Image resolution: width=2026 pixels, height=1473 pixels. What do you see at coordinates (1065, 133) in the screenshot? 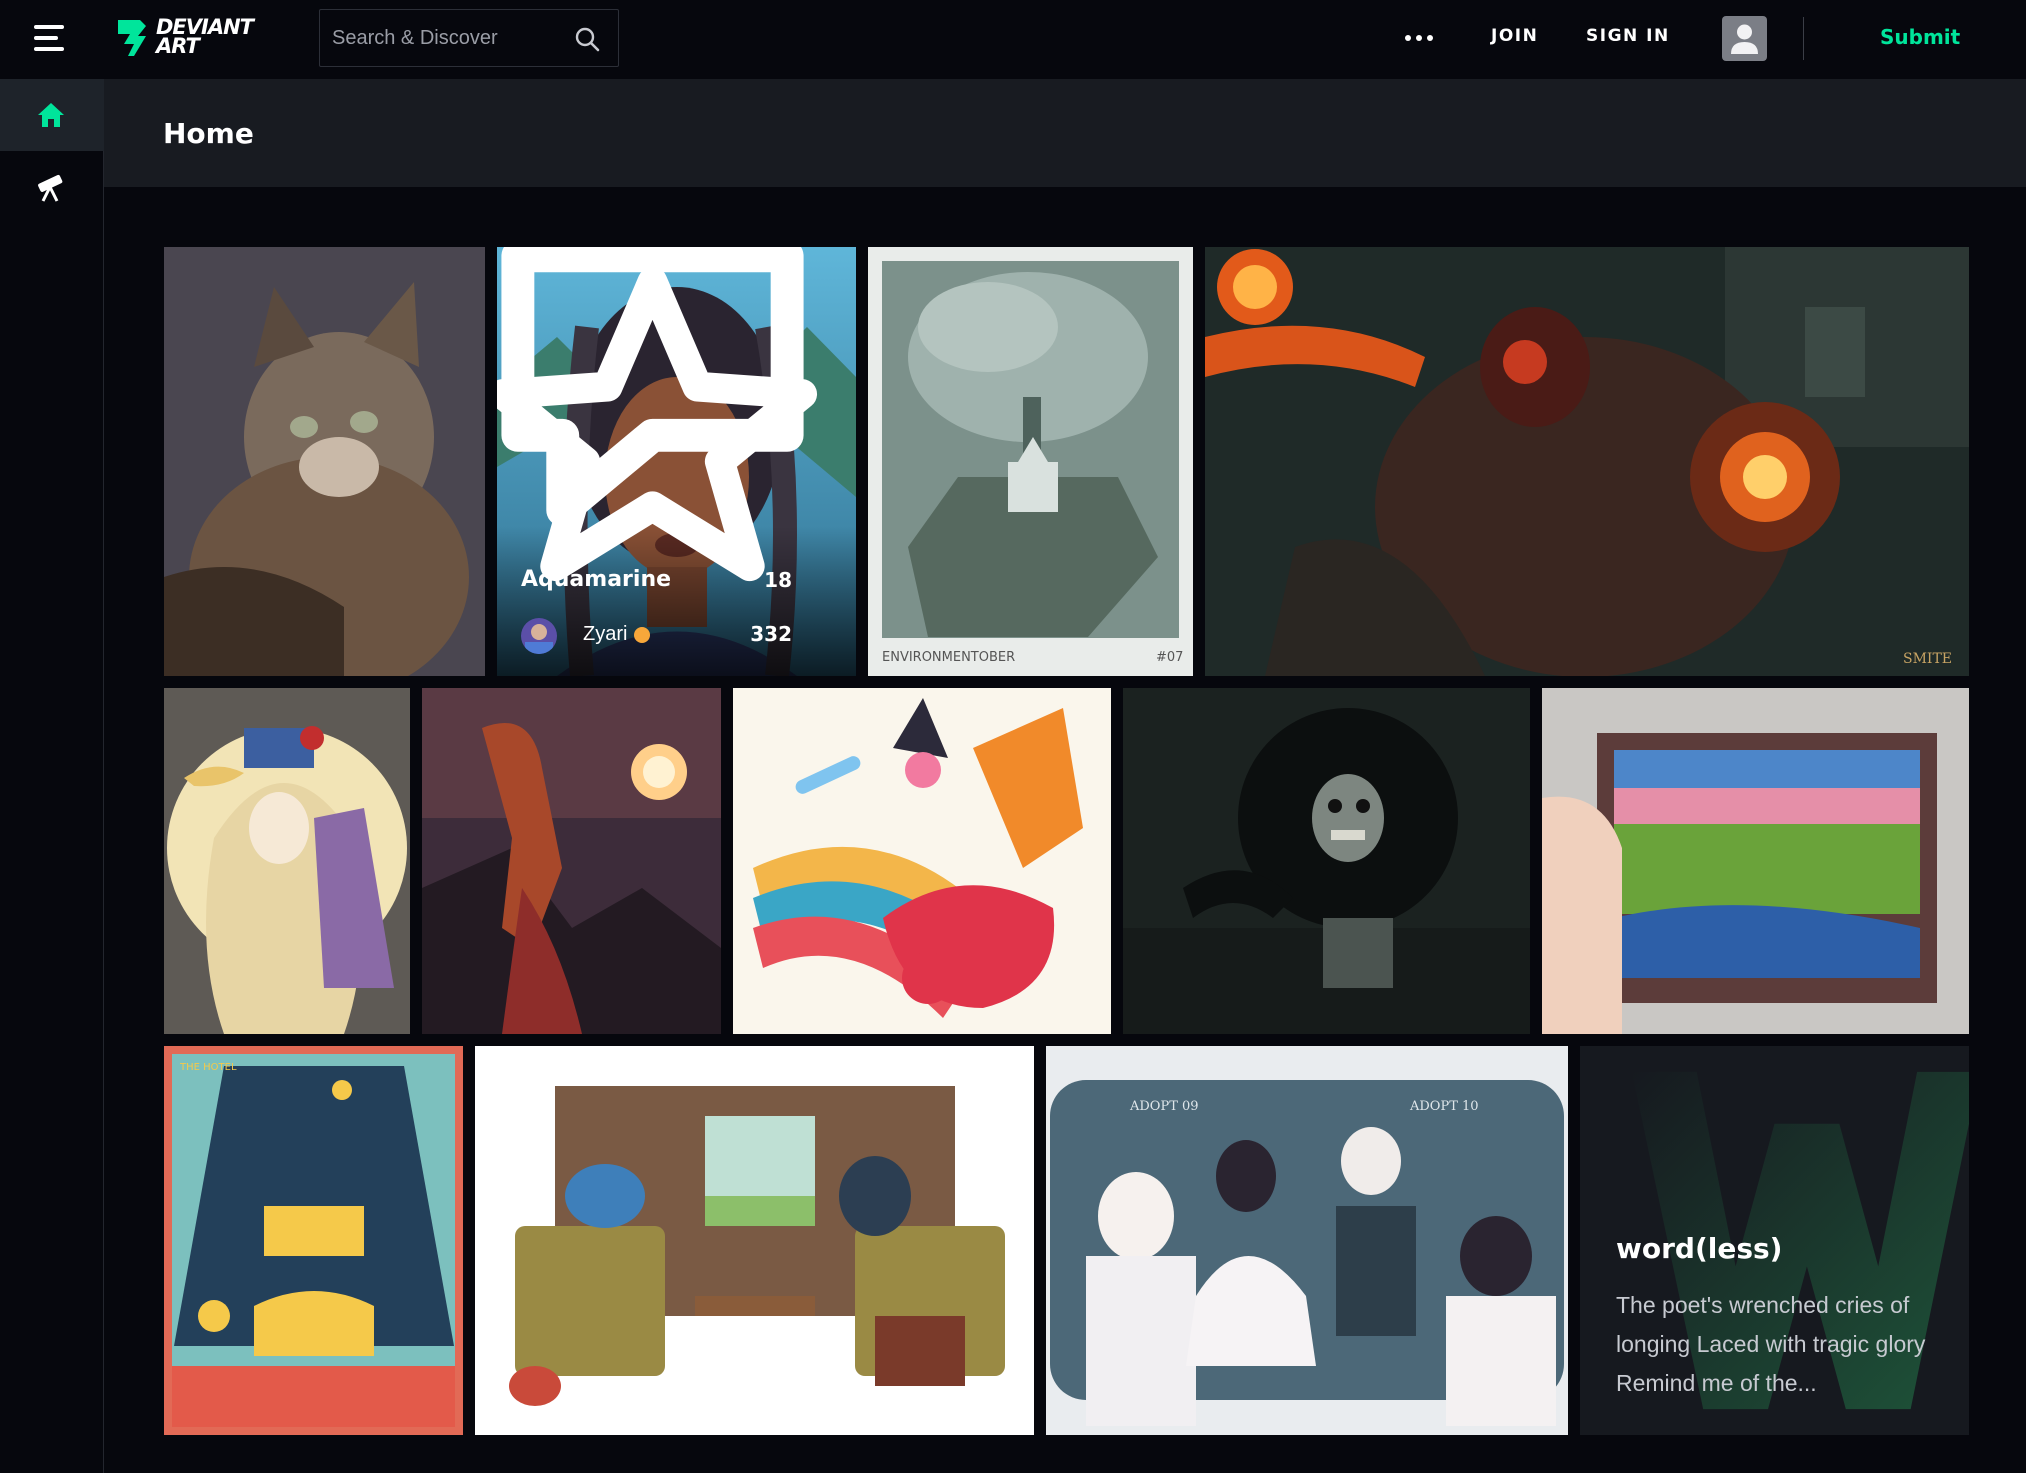
I see `page-header: Home` at bounding box center [1065, 133].